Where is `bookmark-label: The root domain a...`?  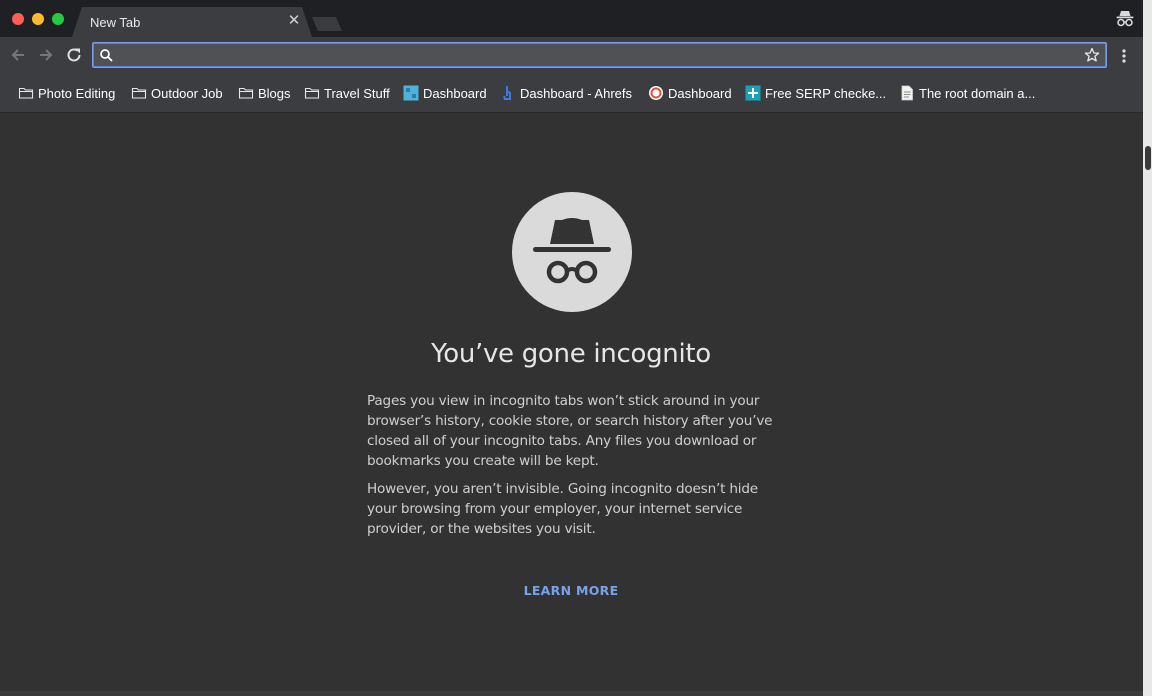
bookmark-label: The root domain a... is located at coordinates (977, 93).